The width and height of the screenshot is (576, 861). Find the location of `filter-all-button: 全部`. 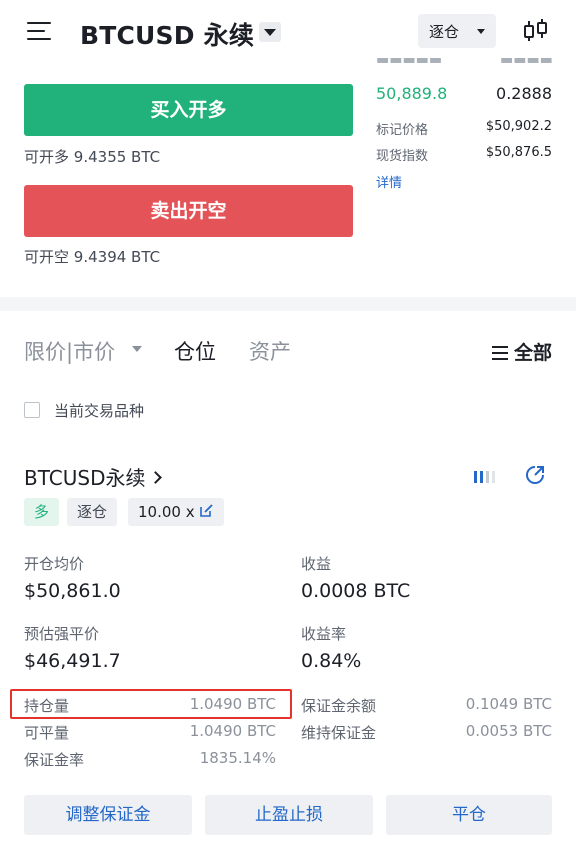

filter-all-button: 全部 is located at coordinates (521, 351).